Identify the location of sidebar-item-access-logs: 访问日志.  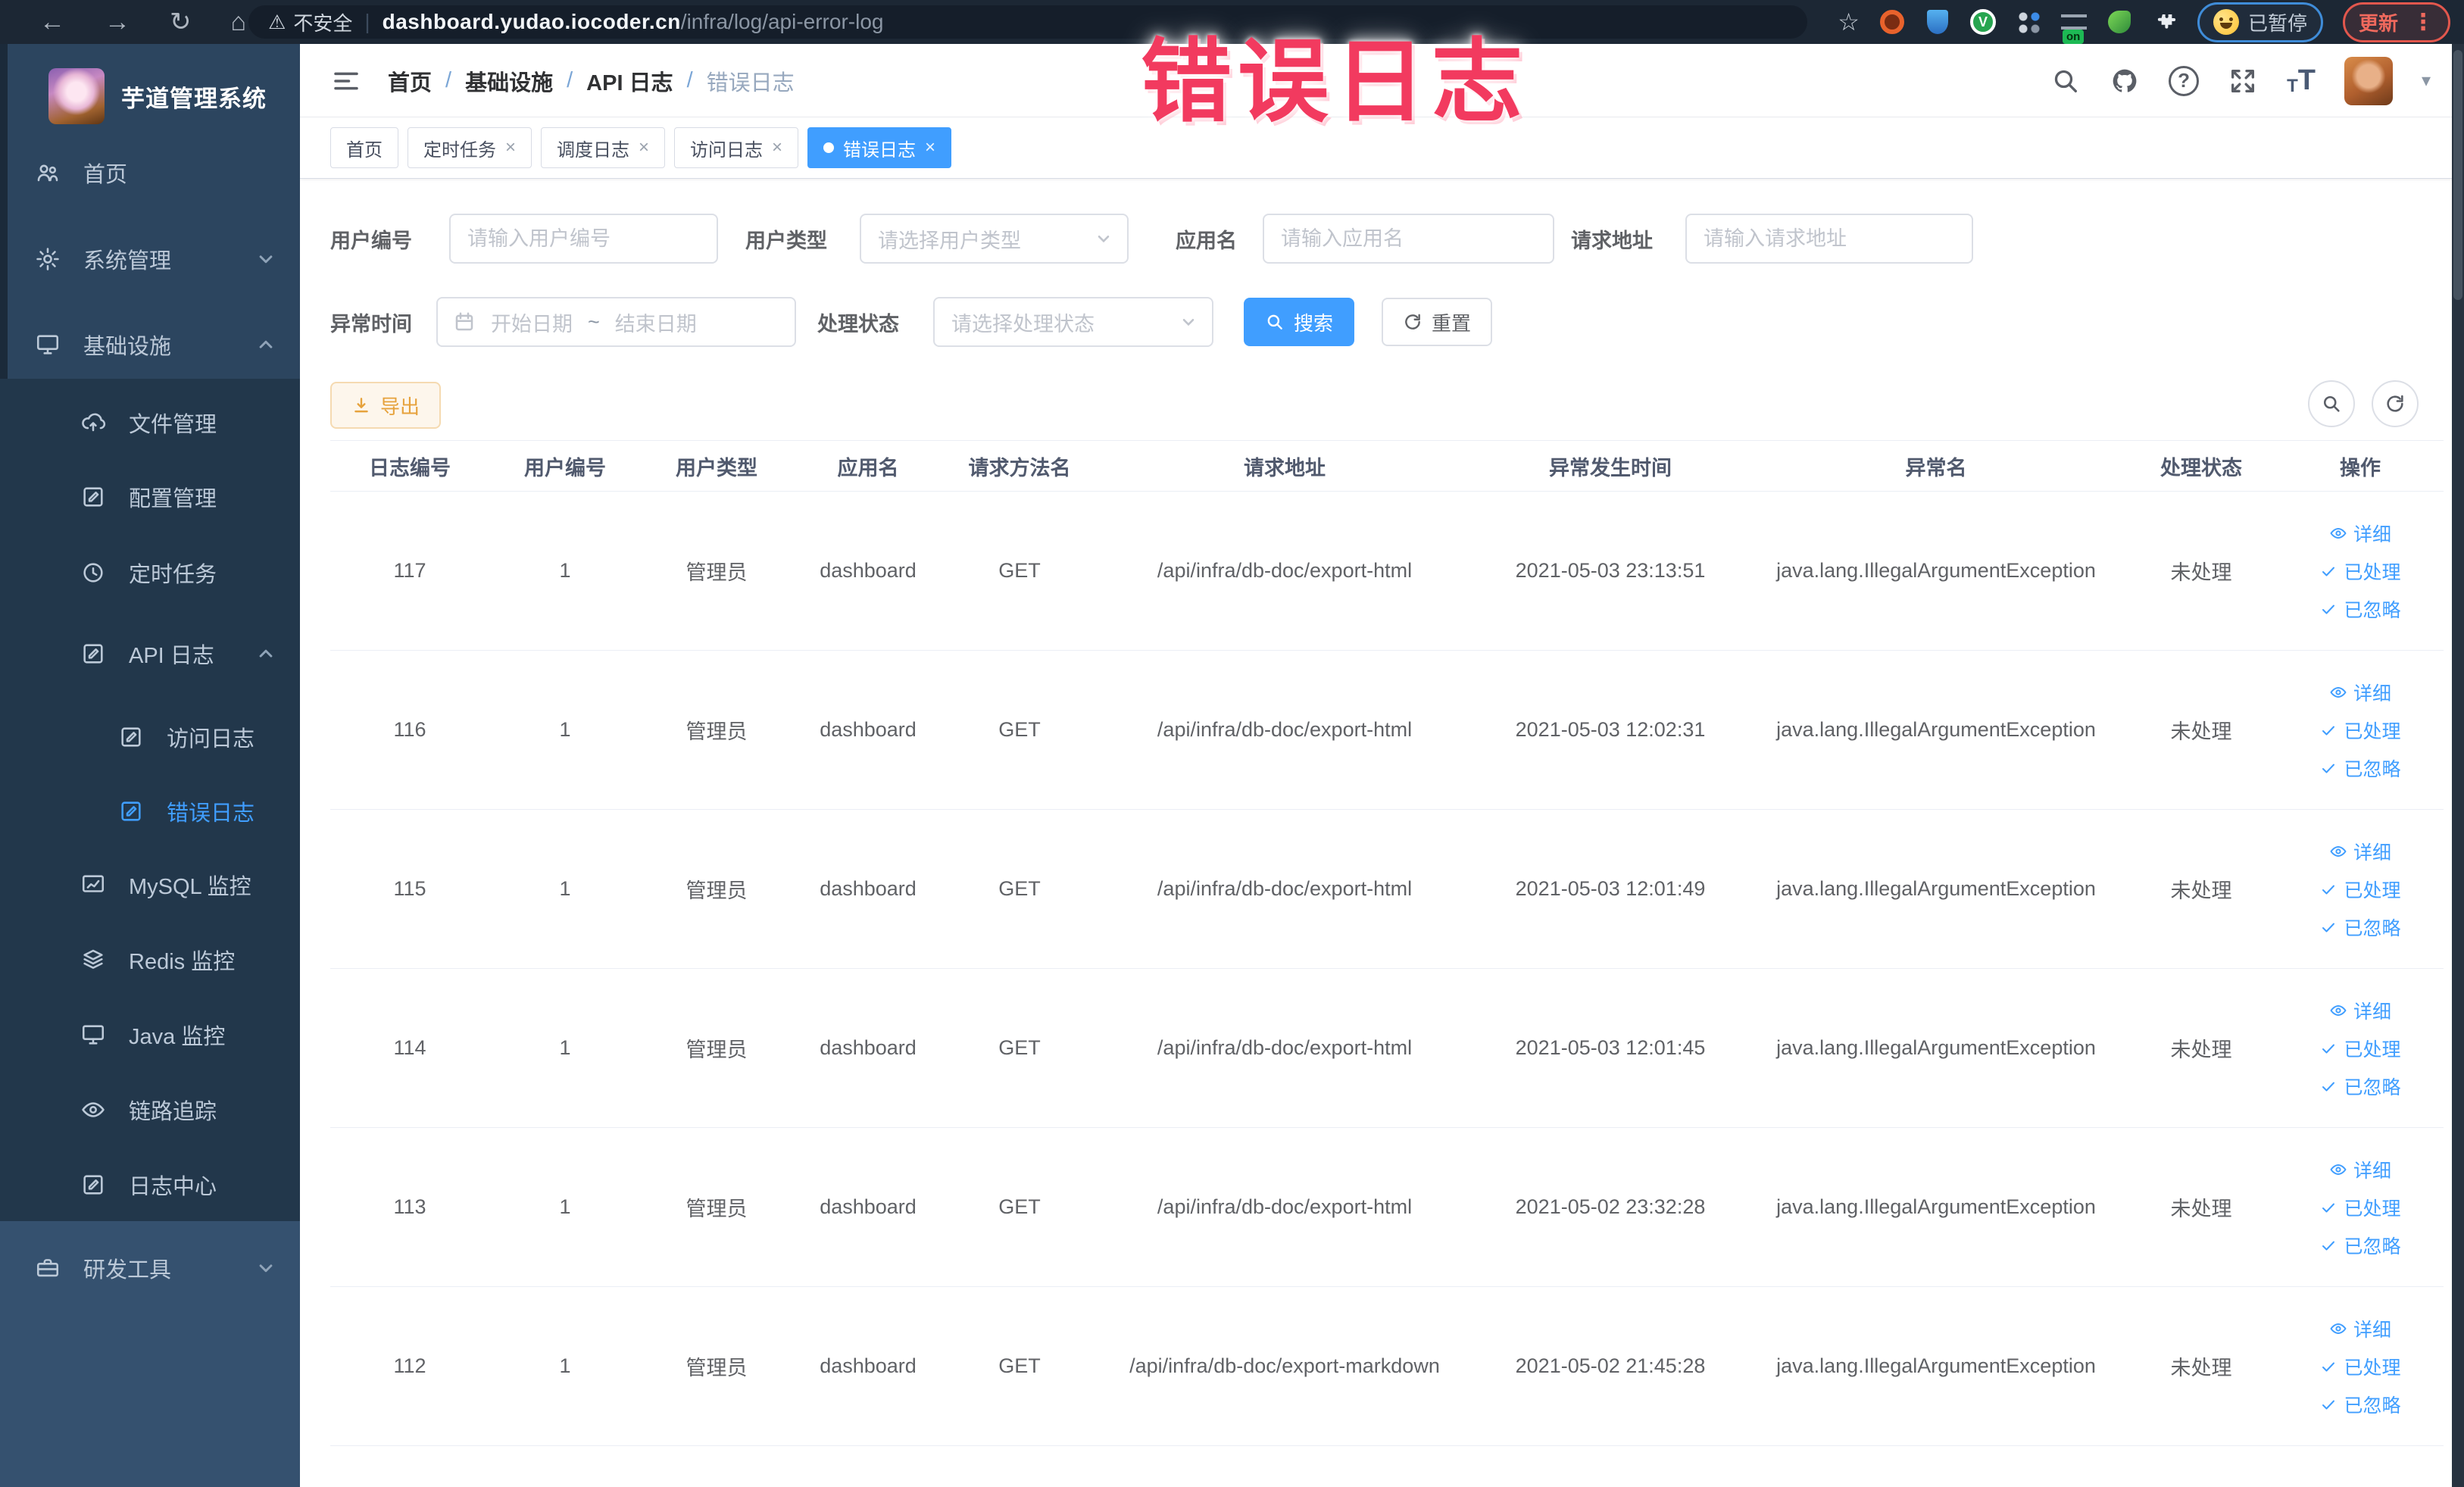
(150, 737).